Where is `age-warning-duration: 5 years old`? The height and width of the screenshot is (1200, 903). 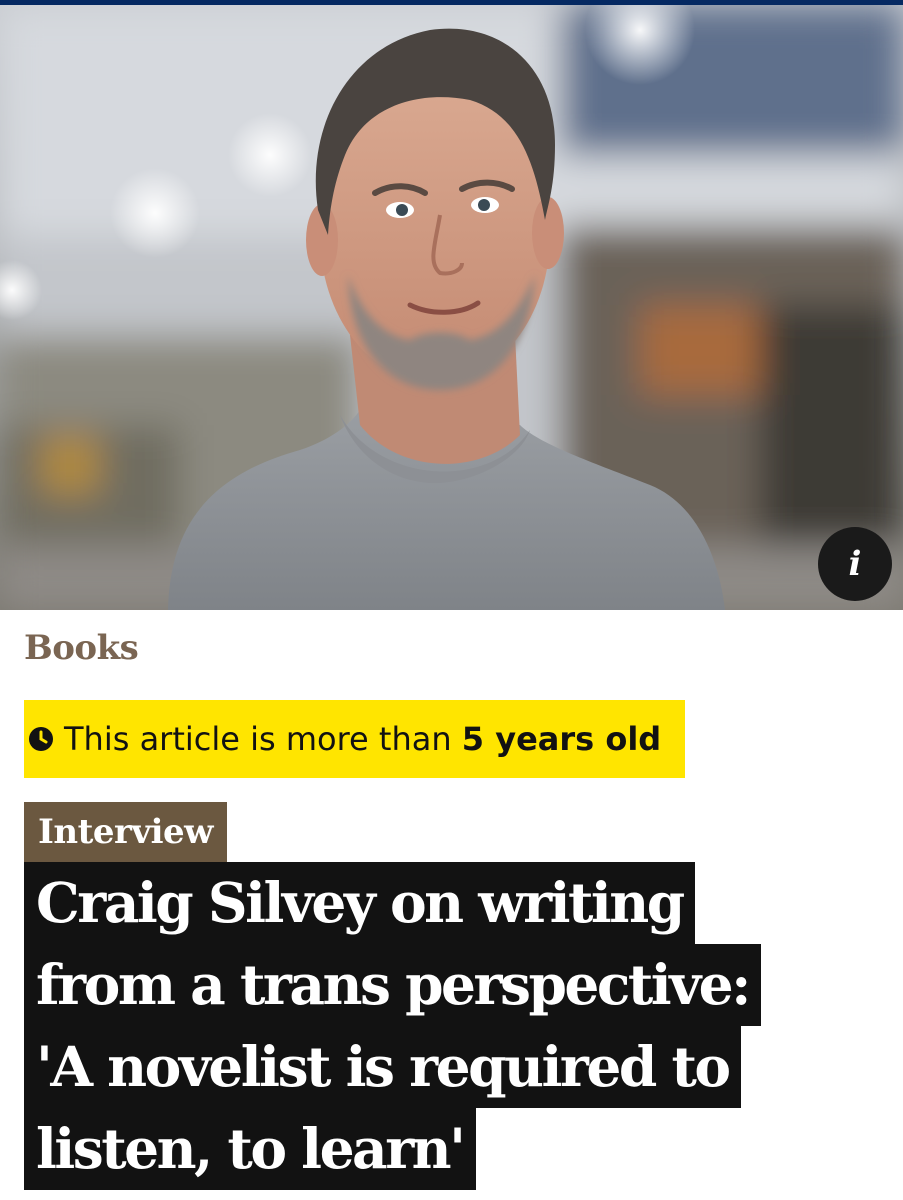 age-warning-duration: 5 years old is located at coordinates (561, 739).